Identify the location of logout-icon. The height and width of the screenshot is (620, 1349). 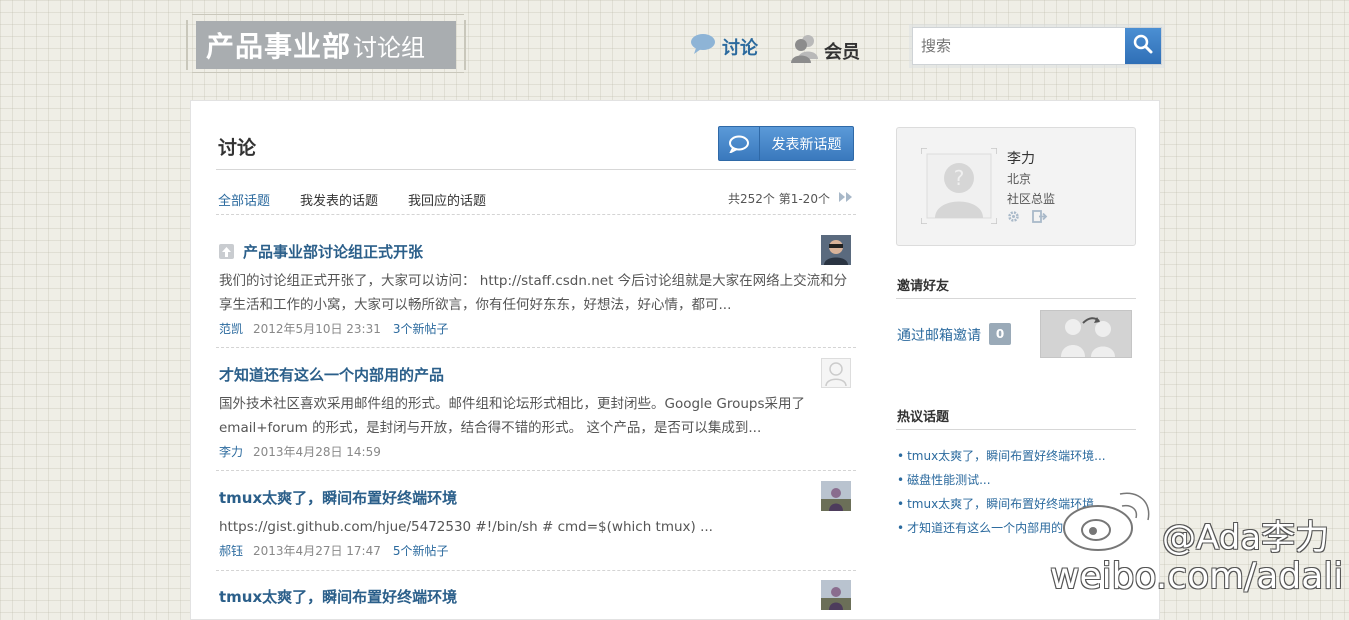
(1040, 216).